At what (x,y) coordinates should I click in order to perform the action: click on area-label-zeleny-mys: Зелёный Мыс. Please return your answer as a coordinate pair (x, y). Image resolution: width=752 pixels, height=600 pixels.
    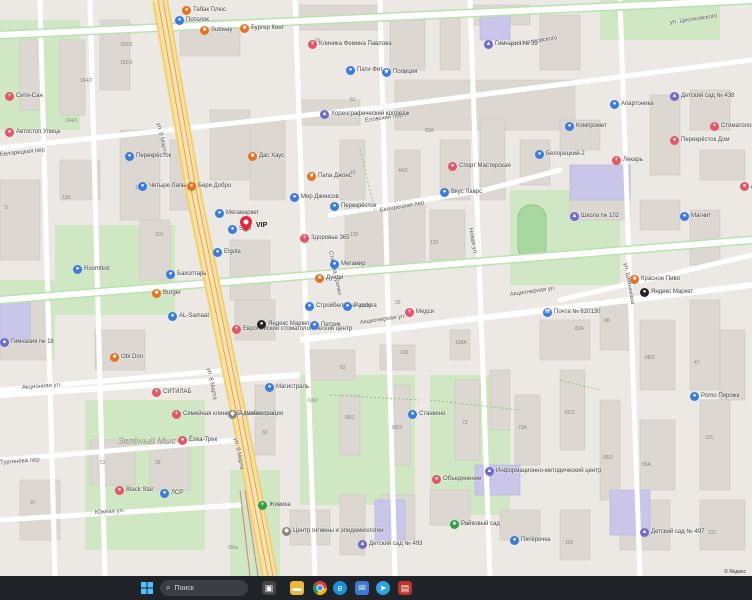
    Looking at the image, I should click on (147, 441).